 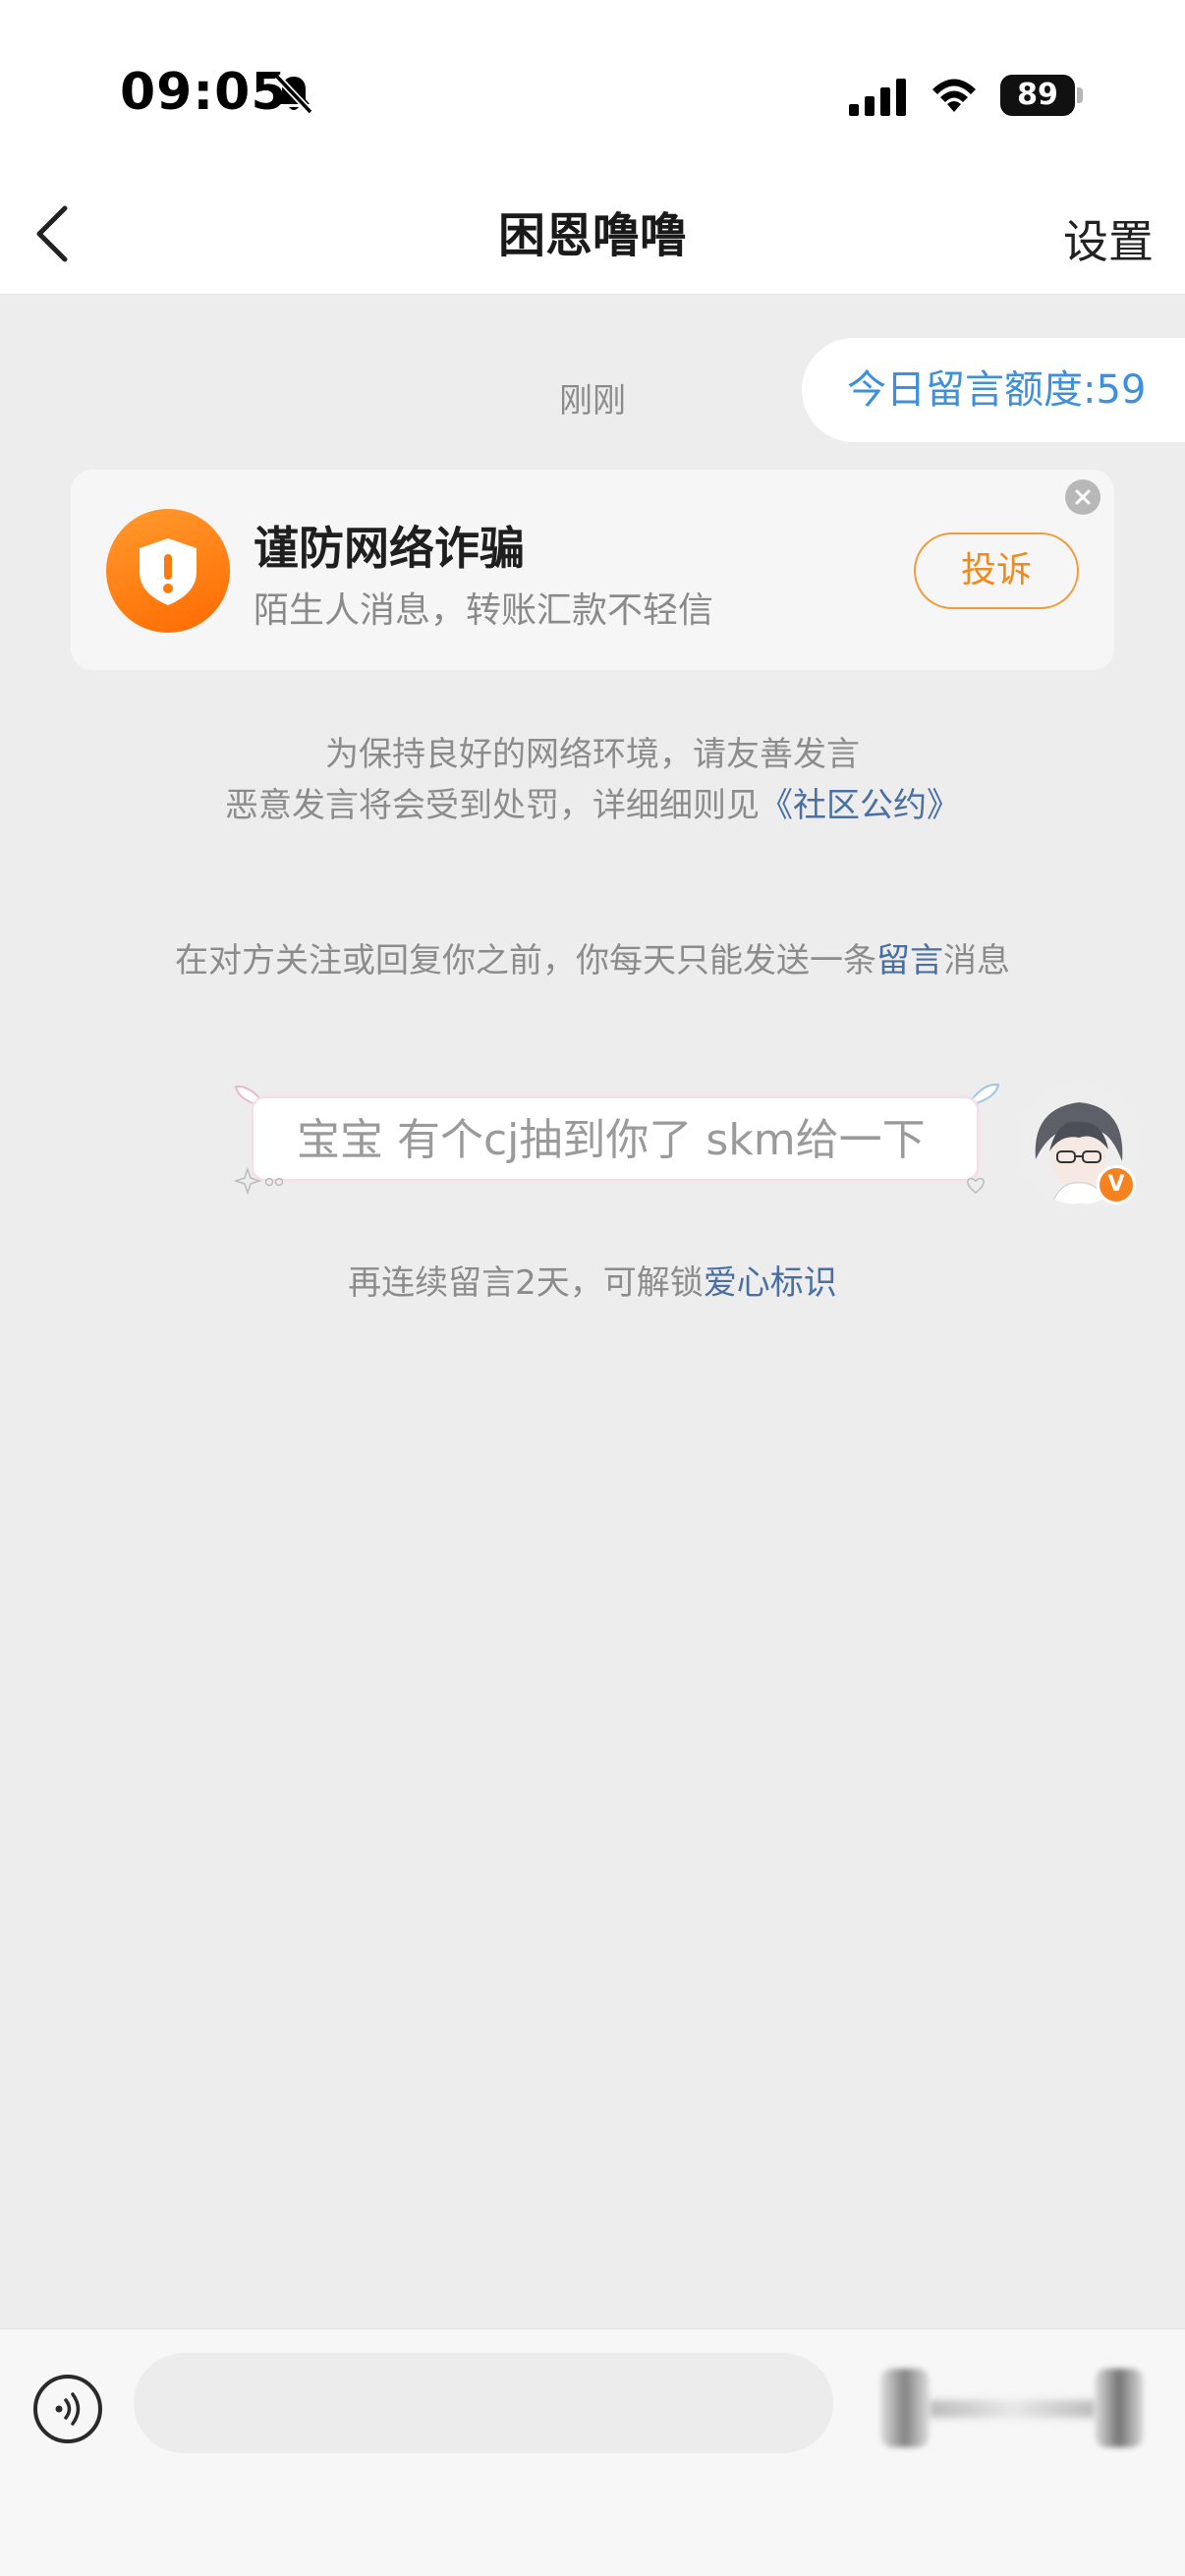 I want to click on message-limit-notice: 在对方关注或回复你之前，你每天只能发送一条留言消息, so click(x=592, y=957).